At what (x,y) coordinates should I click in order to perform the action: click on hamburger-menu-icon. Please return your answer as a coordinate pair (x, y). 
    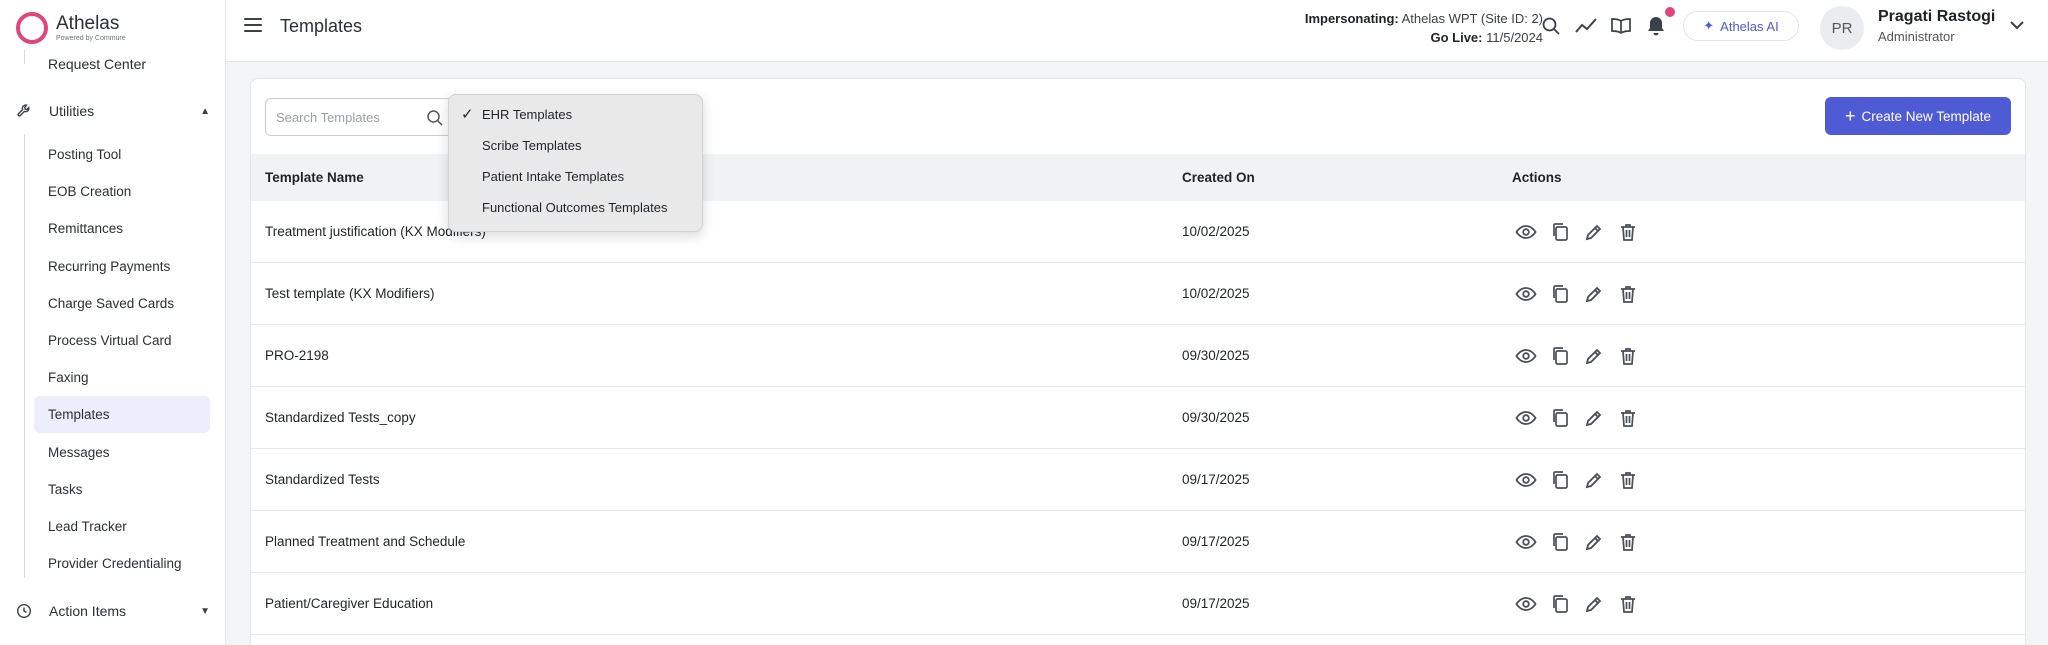
    Looking at the image, I should click on (253, 25).